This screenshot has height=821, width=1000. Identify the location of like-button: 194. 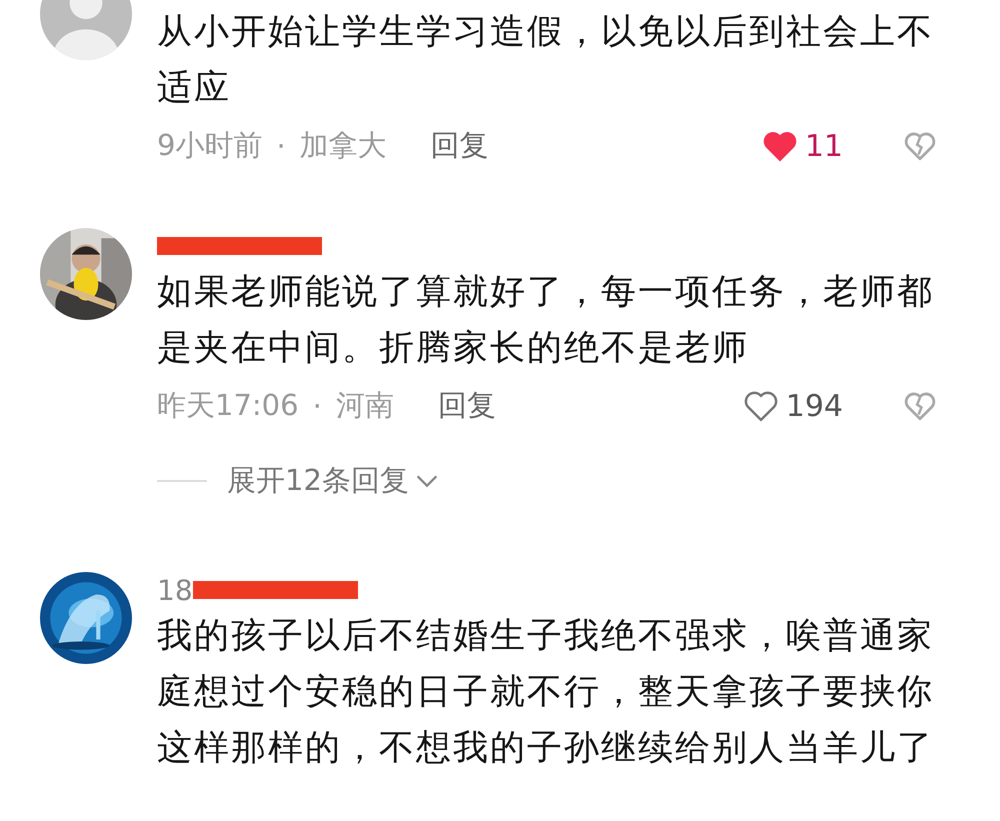
(792, 406).